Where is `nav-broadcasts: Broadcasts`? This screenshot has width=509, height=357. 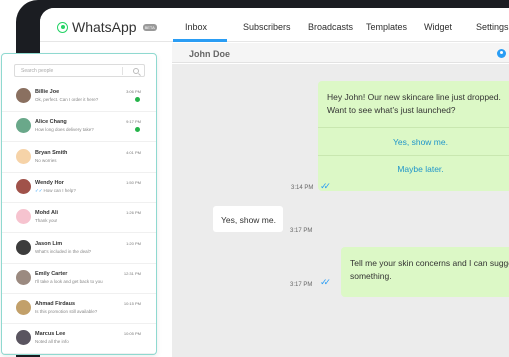 nav-broadcasts: Broadcasts is located at coordinates (330, 27).